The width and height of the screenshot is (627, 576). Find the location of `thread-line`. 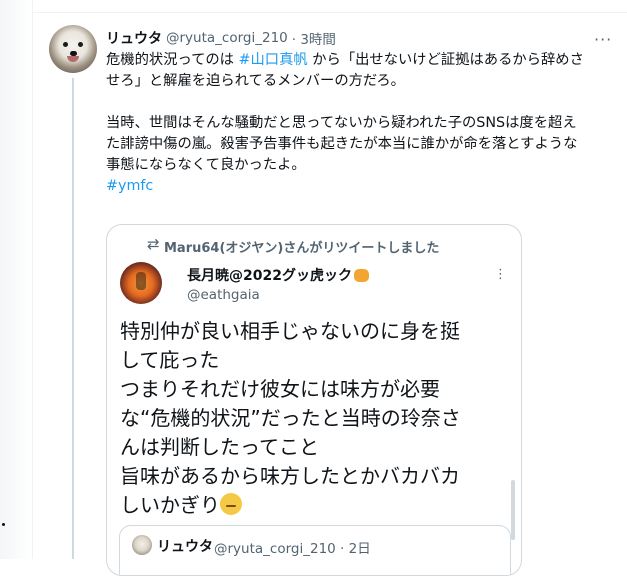

thread-line is located at coordinates (73, 318).